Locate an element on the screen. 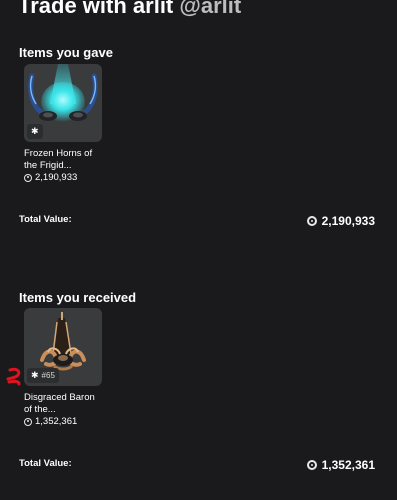  item-value-amount: 1,352,361 is located at coordinates (56, 421).